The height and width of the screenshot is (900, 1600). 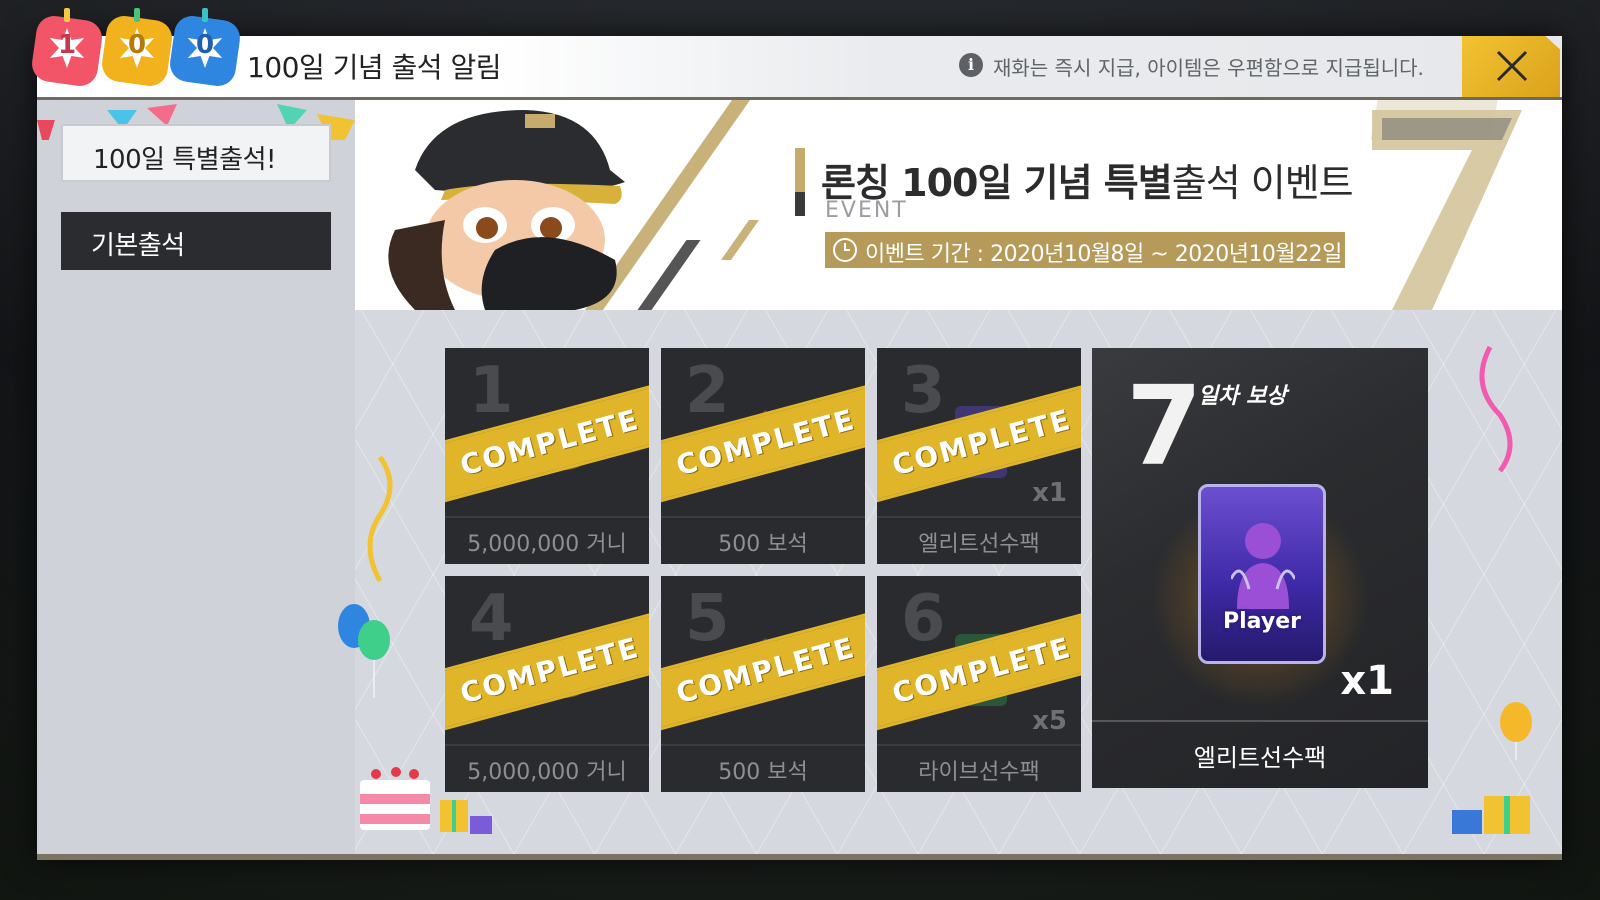 What do you see at coordinates (845, 250) in the screenshot?
I see `clock-icon` at bounding box center [845, 250].